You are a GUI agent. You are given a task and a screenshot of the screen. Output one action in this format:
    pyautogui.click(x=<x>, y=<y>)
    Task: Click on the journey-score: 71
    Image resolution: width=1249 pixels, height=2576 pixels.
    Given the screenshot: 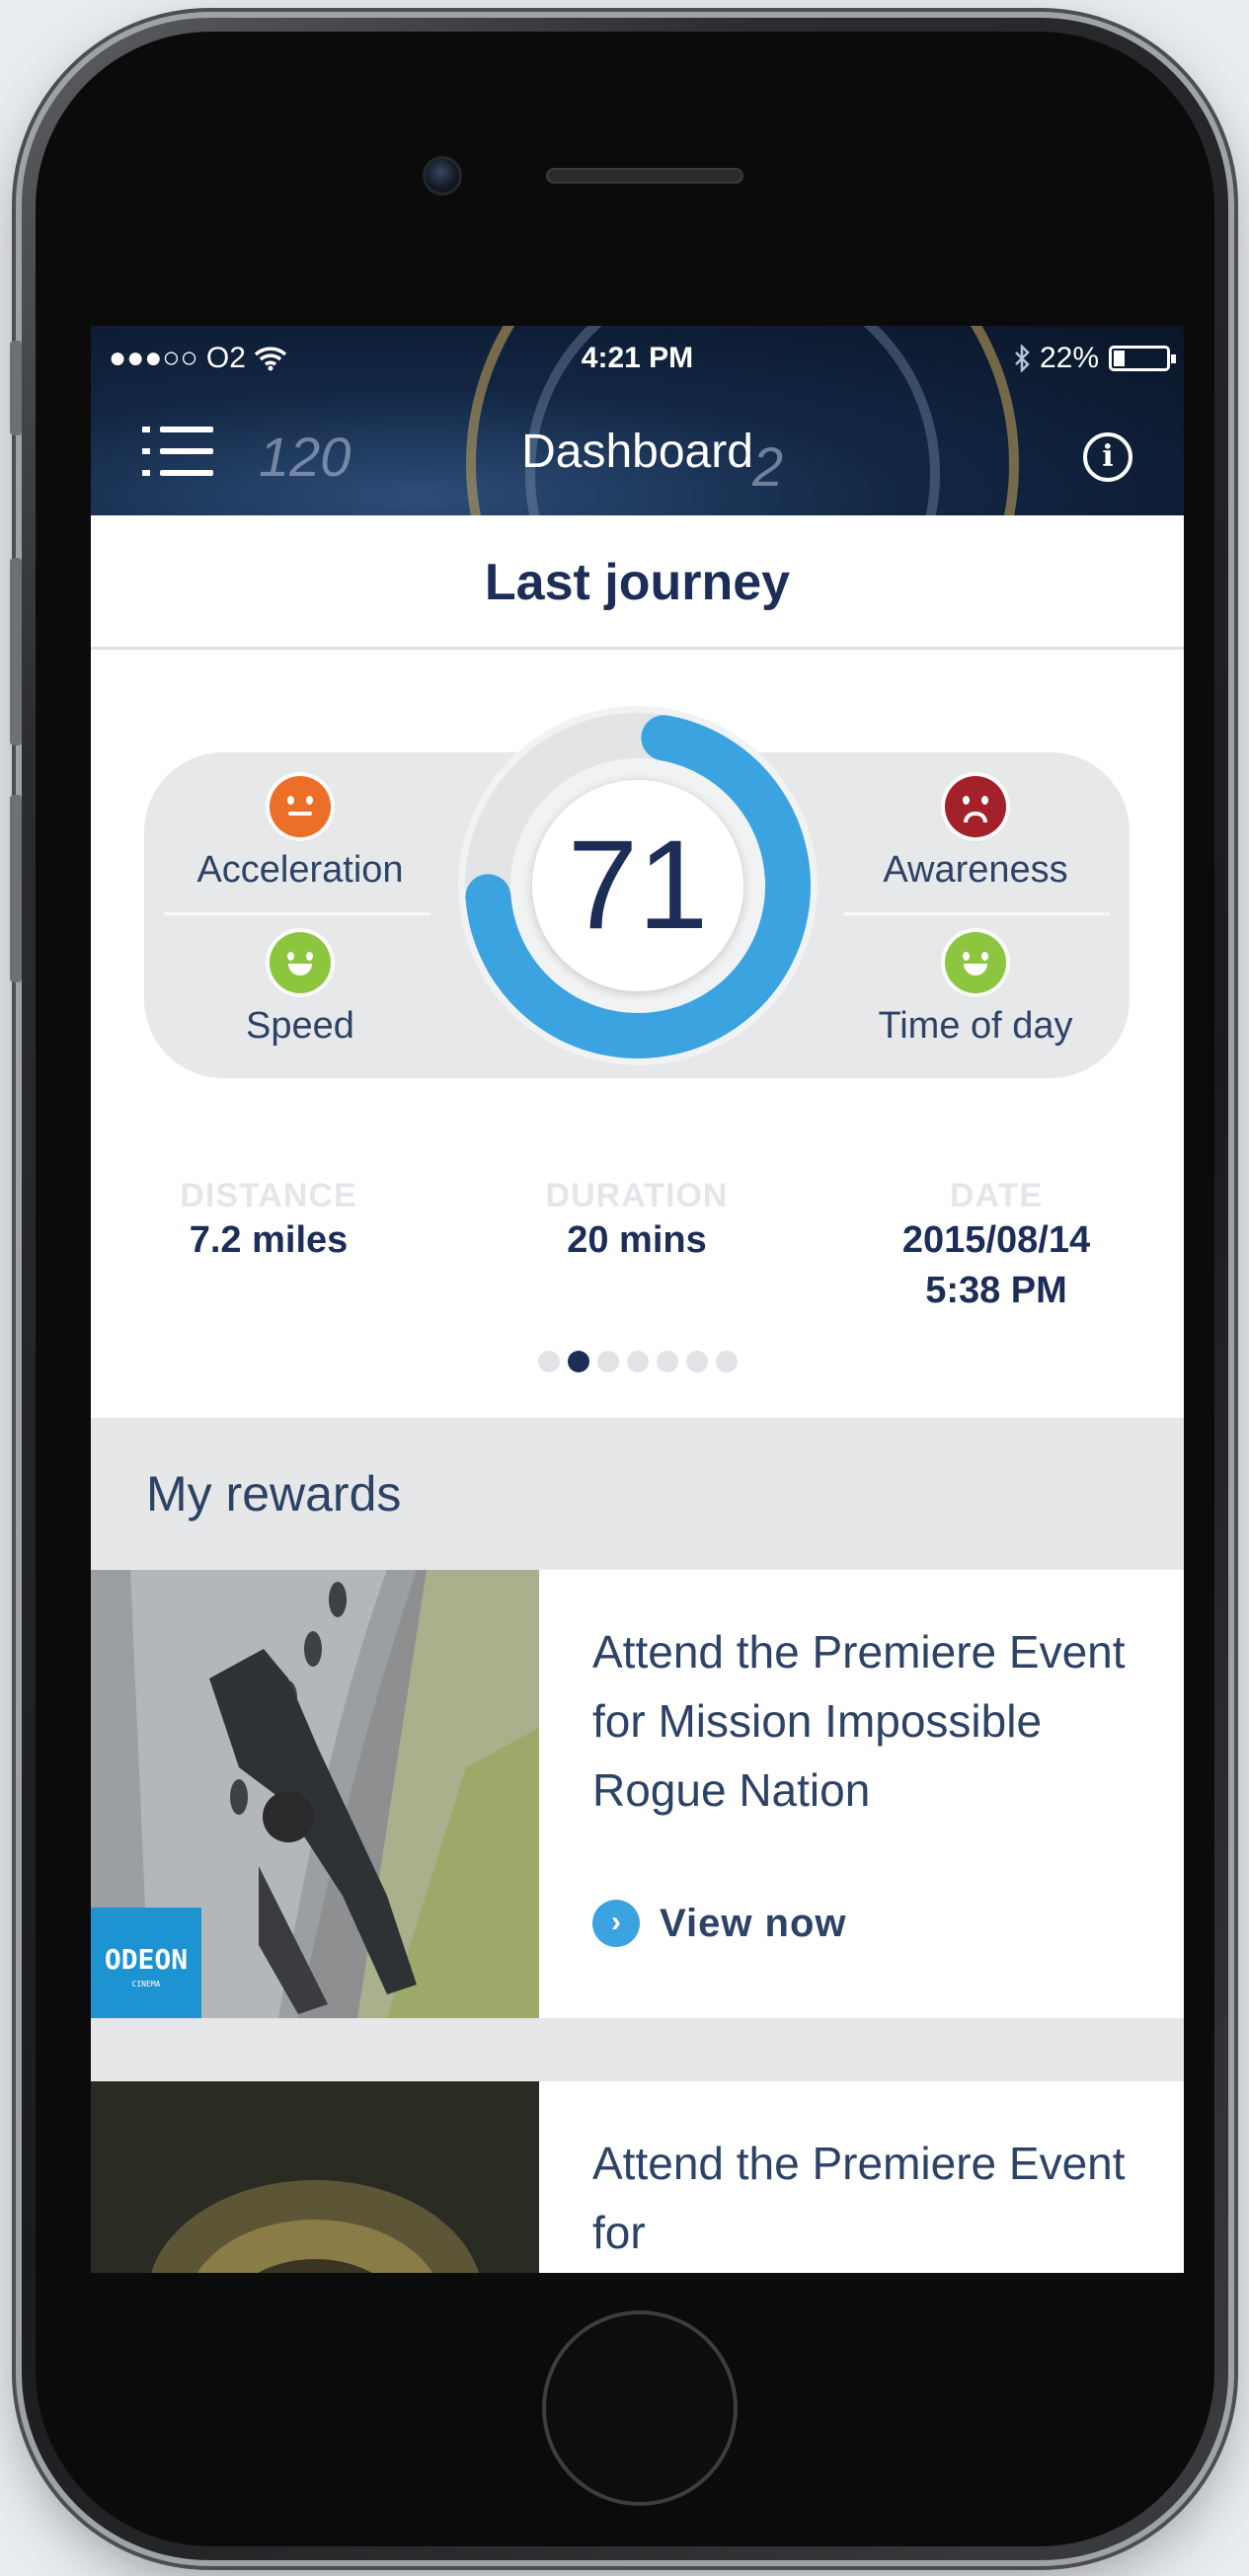 What is the action you would take?
    pyautogui.click(x=638, y=885)
    